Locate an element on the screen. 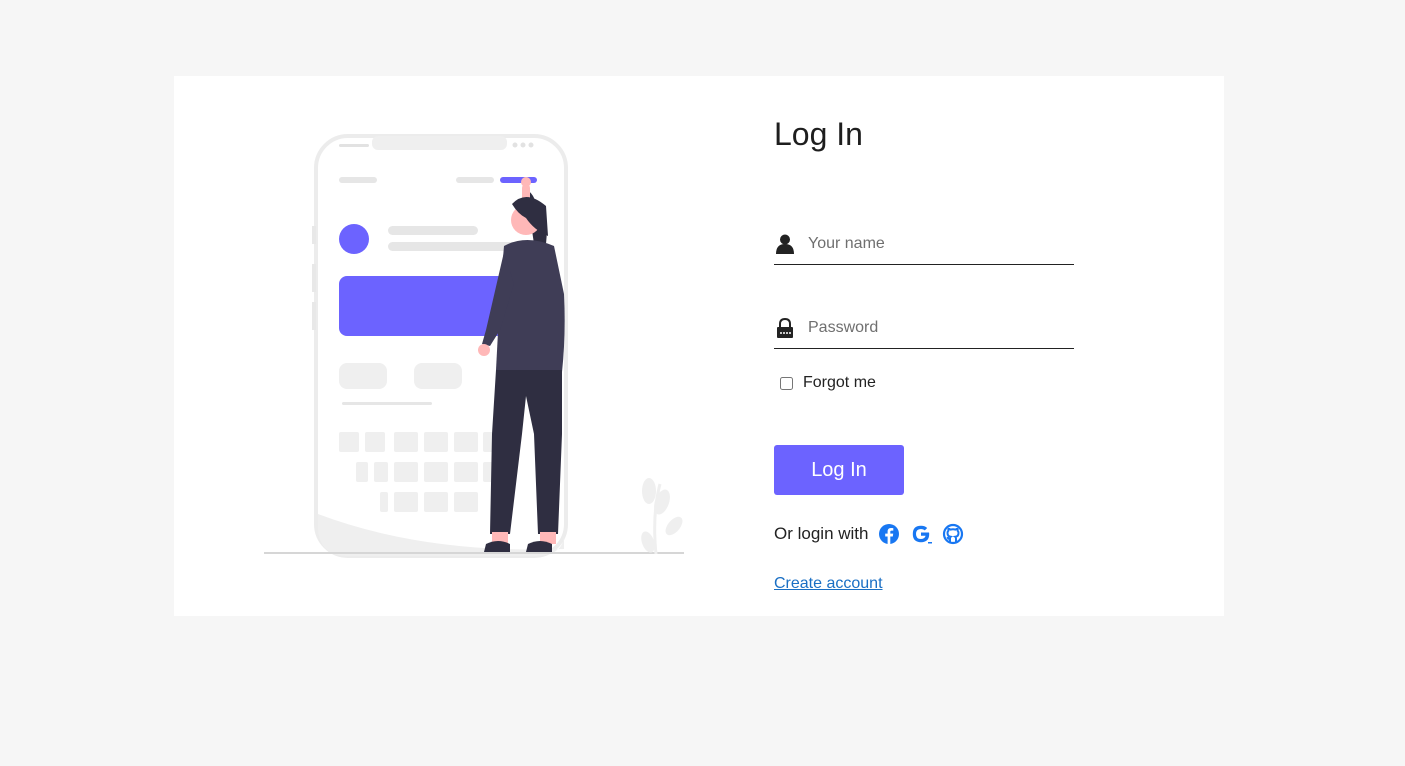 The width and height of the screenshot is (1405, 766). facebook-icon is located at coordinates (889, 534).